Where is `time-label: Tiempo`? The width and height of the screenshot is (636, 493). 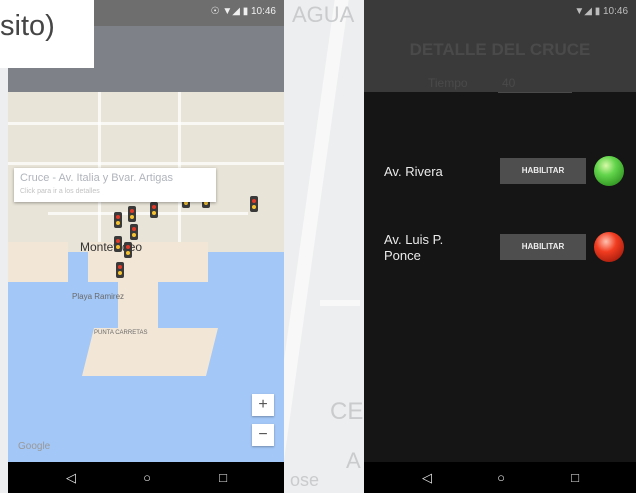
time-label: Tiempo is located at coordinates (448, 83).